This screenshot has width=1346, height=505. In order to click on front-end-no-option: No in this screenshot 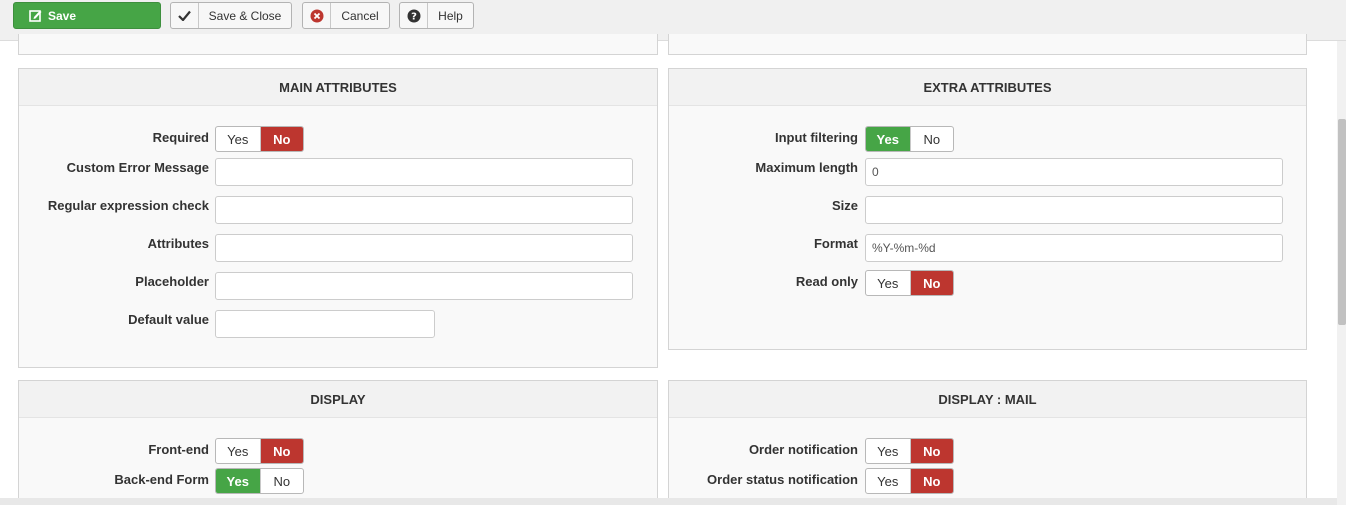, I will do `click(281, 451)`.